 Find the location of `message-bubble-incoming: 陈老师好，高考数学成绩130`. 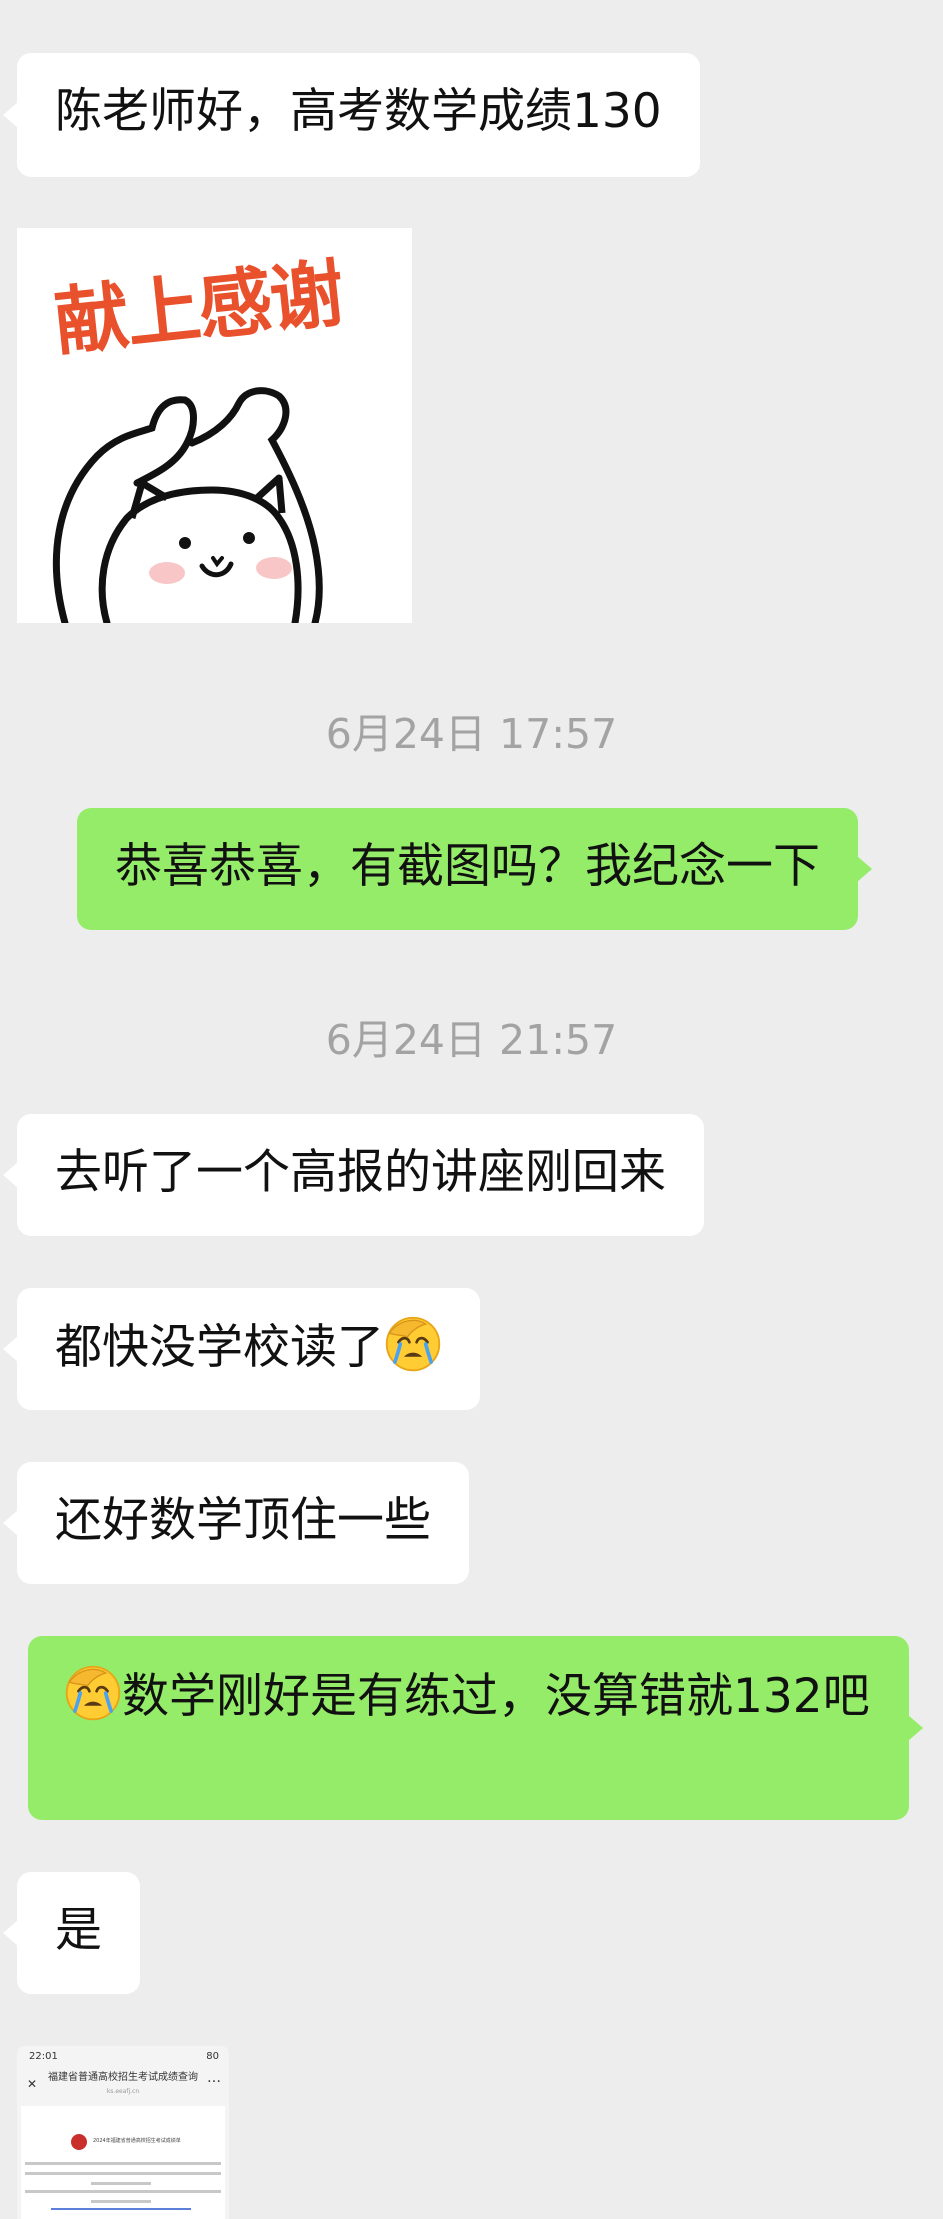

message-bubble-incoming: 陈老师好，高考数学成绩130 is located at coordinates (351, 115).